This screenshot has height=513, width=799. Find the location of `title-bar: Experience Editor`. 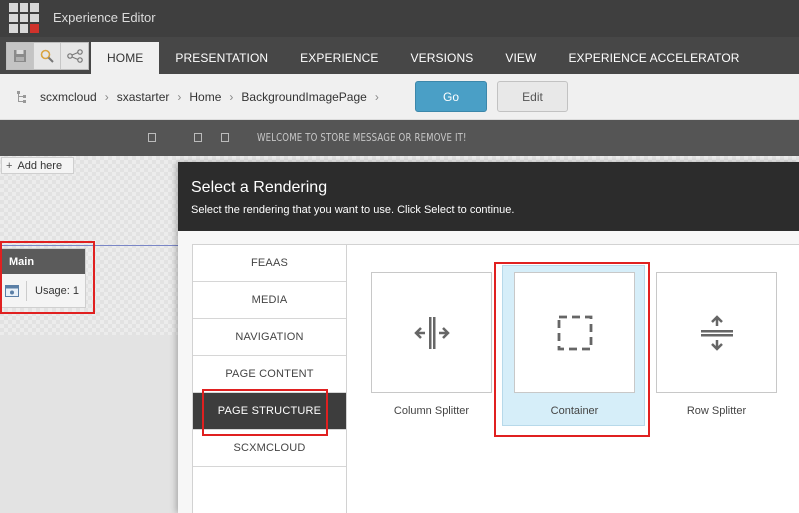

title-bar: Experience Editor is located at coordinates (399, 18).